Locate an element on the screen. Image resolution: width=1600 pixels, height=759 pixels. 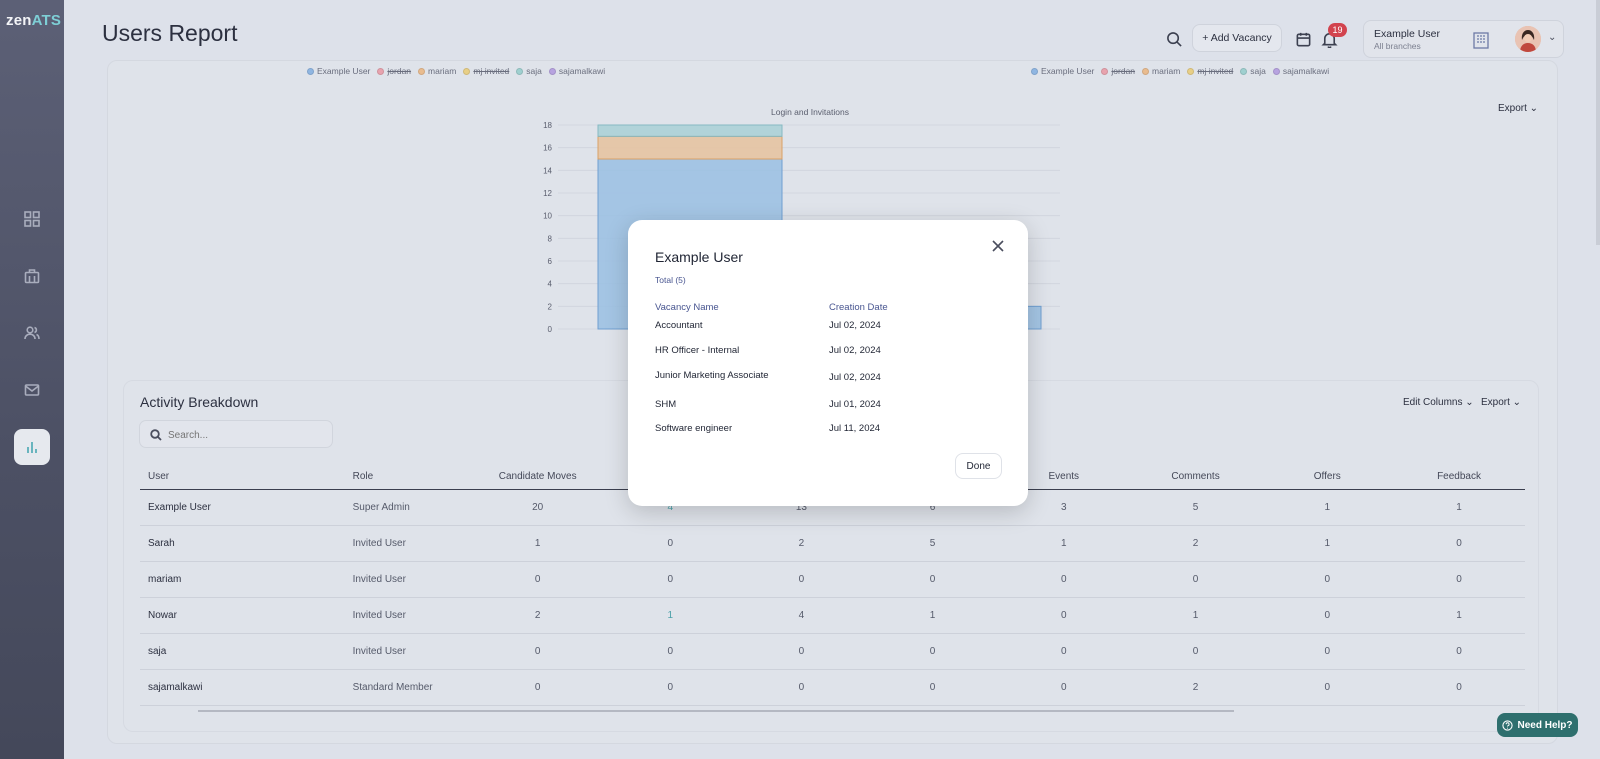
need-help-button: Need Help? is located at coordinates (1537, 725).